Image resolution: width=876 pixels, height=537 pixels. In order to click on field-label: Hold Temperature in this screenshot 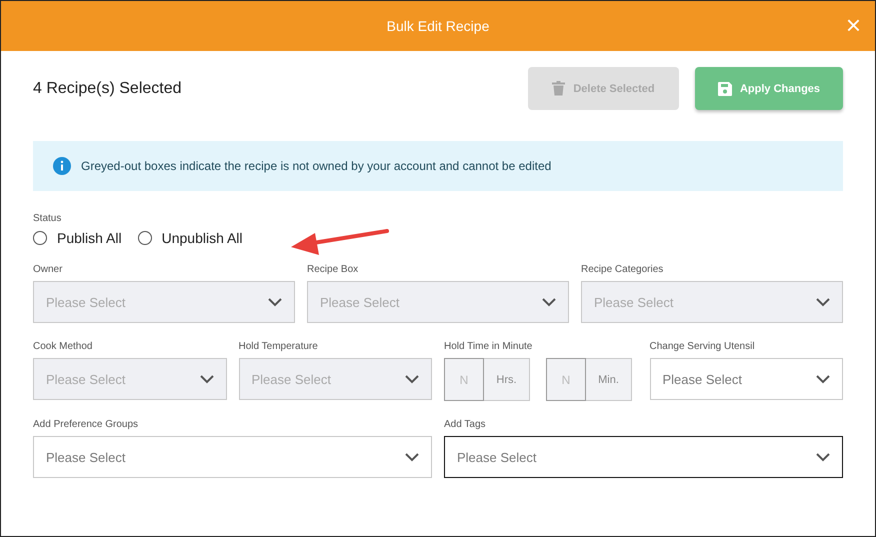, I will do `click(278, 346)`.